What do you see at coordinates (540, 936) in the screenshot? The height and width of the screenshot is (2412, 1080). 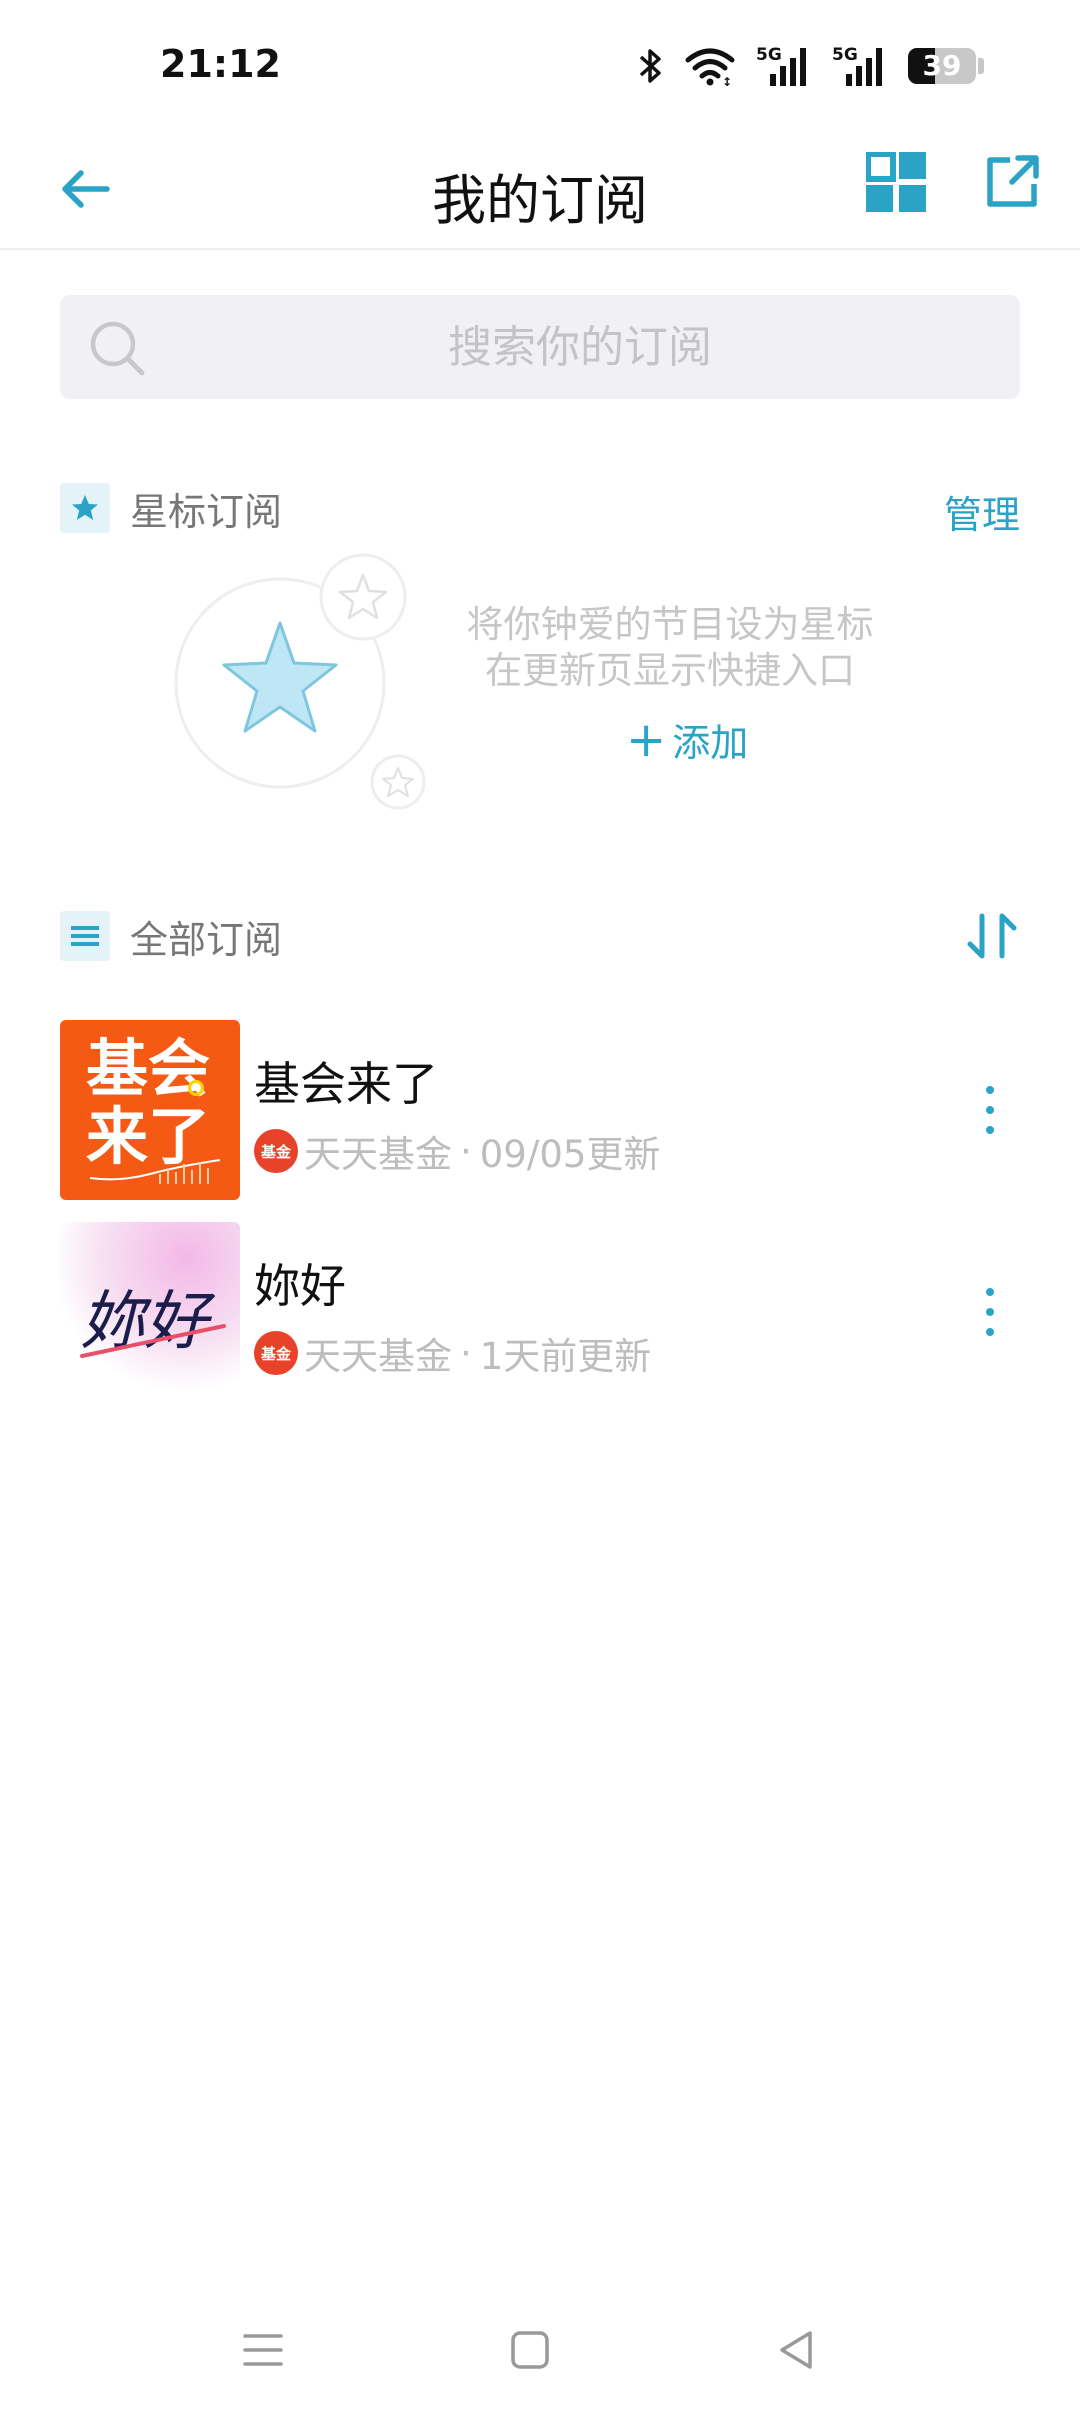 I see `all-section-header: 全部订阅` at bounding box center [540, 936].